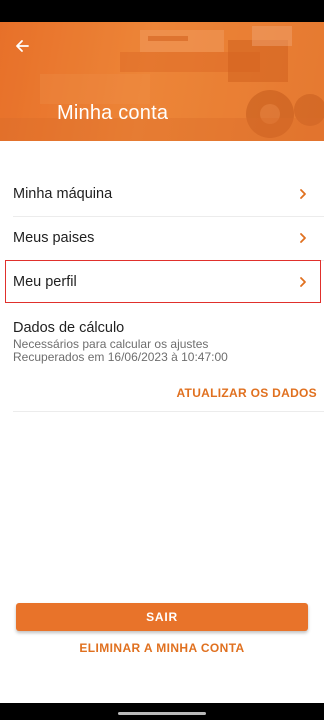 Image resolution: width=324 pixels, height=720 pixels. Describe the element at coordinates (246, 393) in the screenshot. I see `update-data-button: ATUALIZAR OS DADOS` at that location.